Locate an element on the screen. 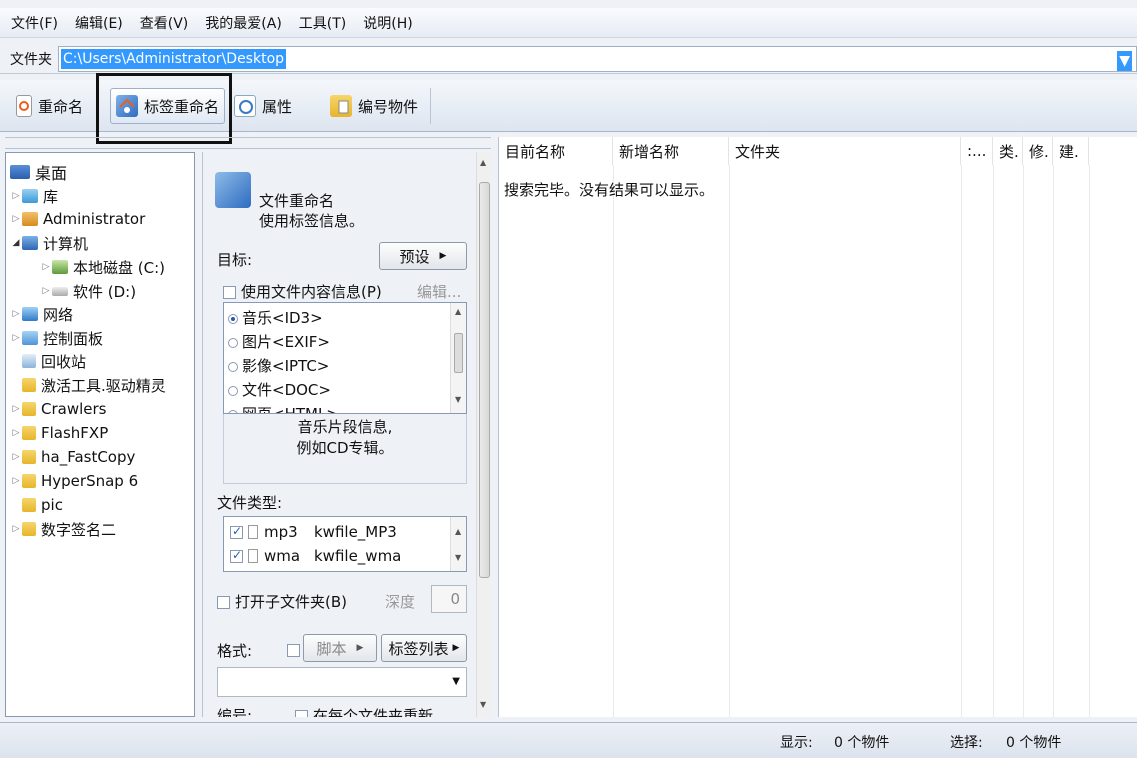 This screenshot has height=758, width=1137. source-label: 音乐<ID3> is located at coordinates (282, 318).